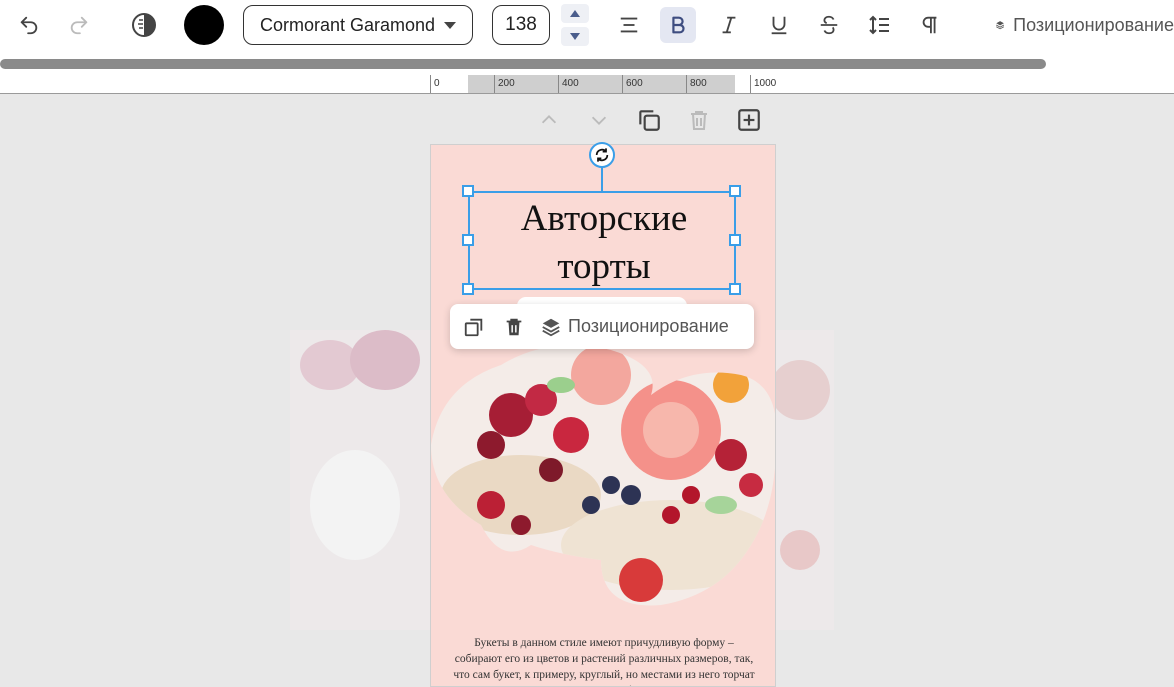 This screenshot has width=1174, height=687. What do you see at coordinates (468, 240) in the screenshot?
I see `resize-handle-left` at bounding box center [468, 240].